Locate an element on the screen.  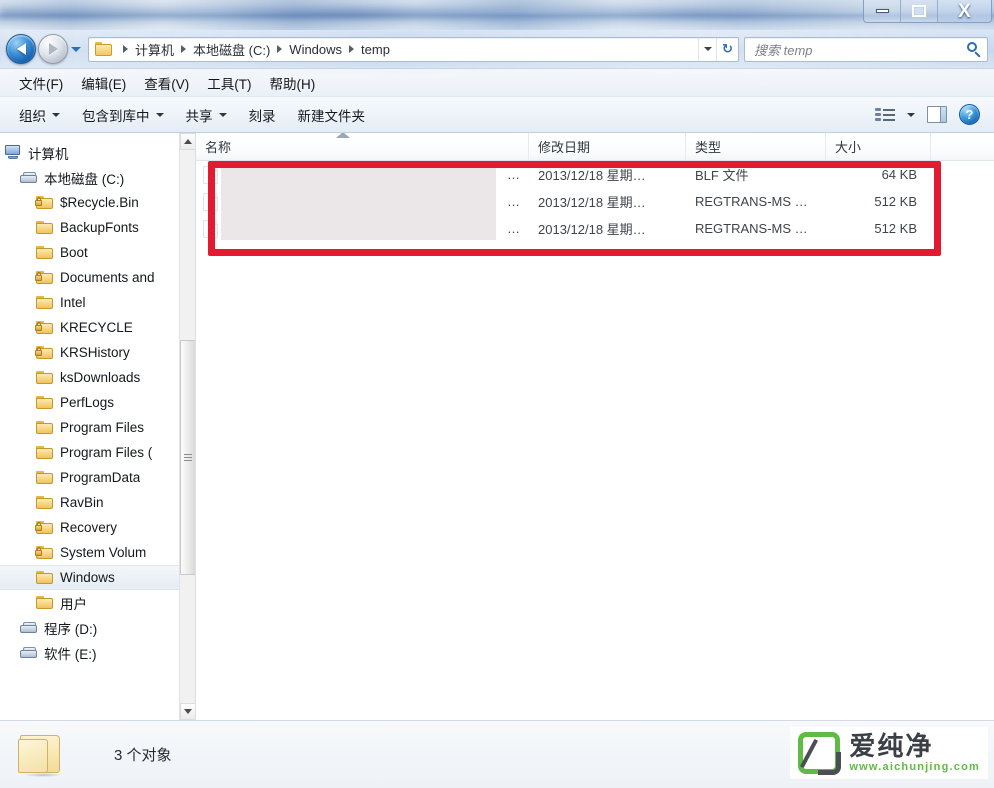
address-dropdown-button is located at coordinates (707, 49).